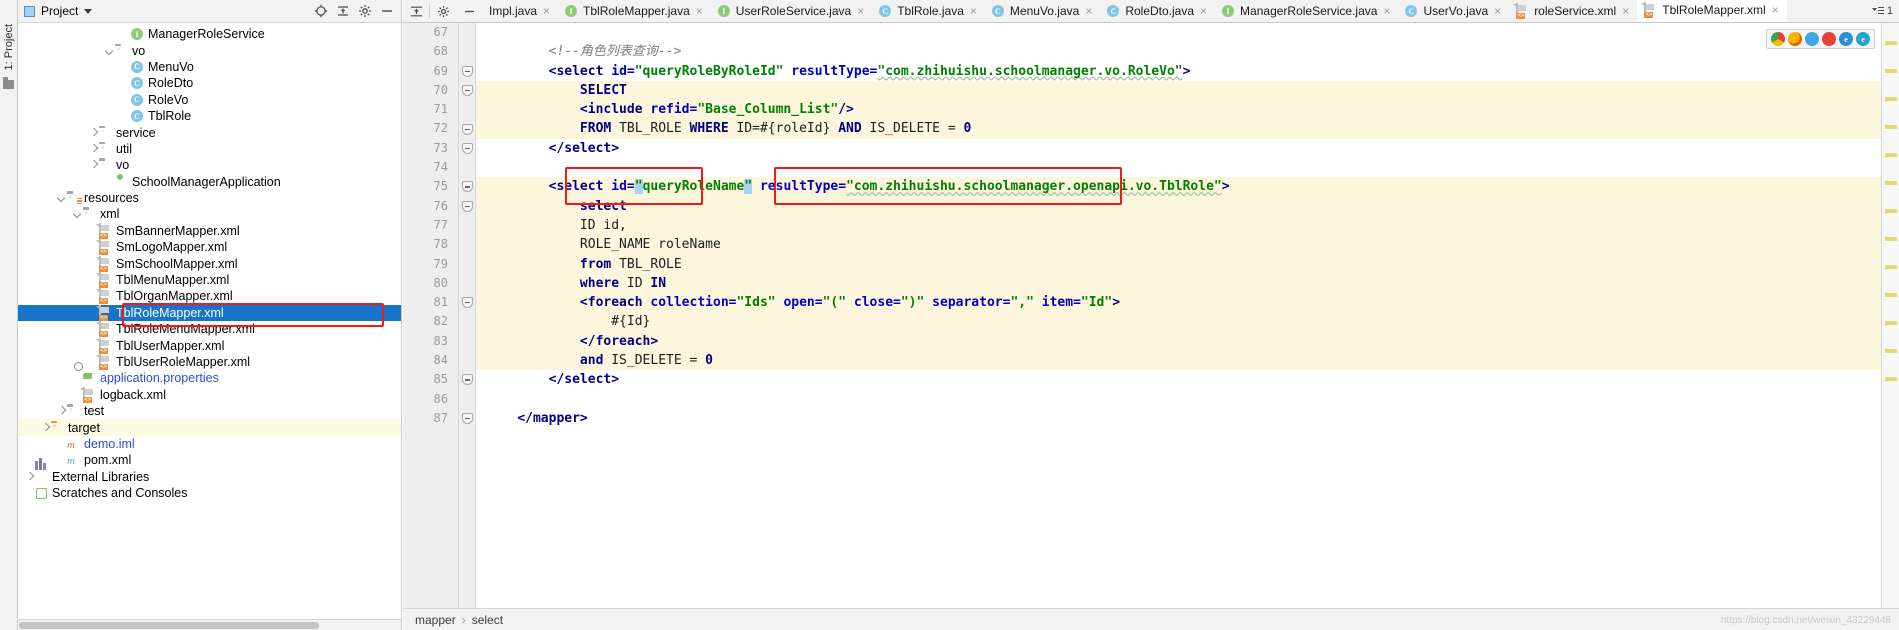 Image resolution: width=1899 pixels, height=630 pixels. I want to click on tree-item-vo: vo, so click(209, 50).